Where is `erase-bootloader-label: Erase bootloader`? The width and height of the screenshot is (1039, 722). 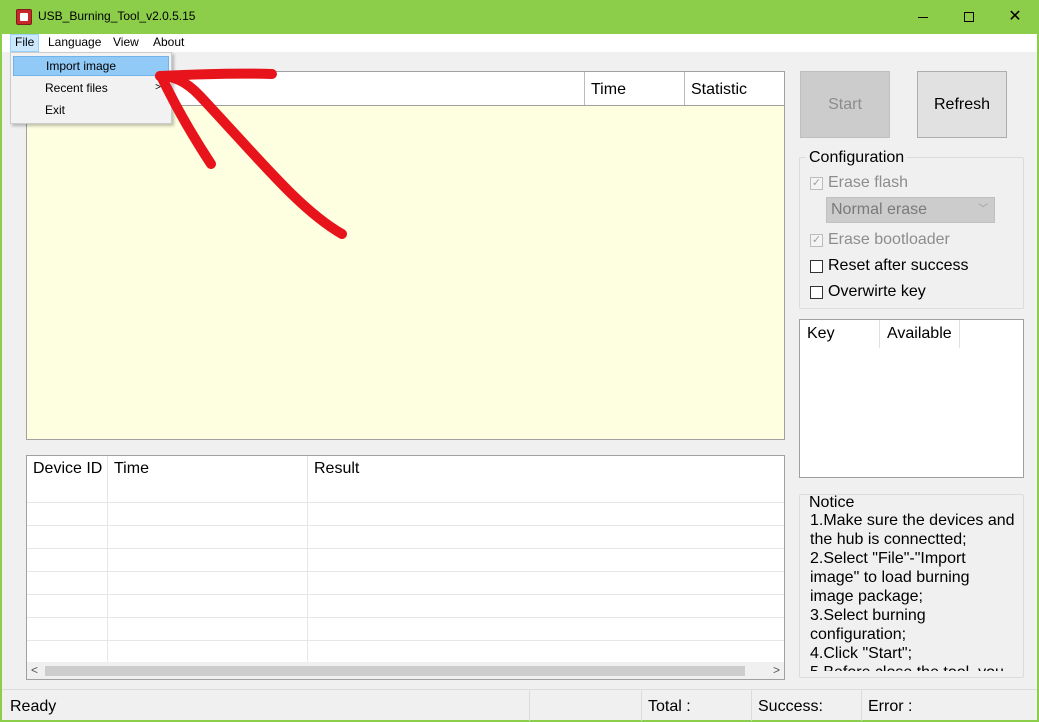 erase-bootloader-label: Erase bootloader is located at coordinates (889, 239).